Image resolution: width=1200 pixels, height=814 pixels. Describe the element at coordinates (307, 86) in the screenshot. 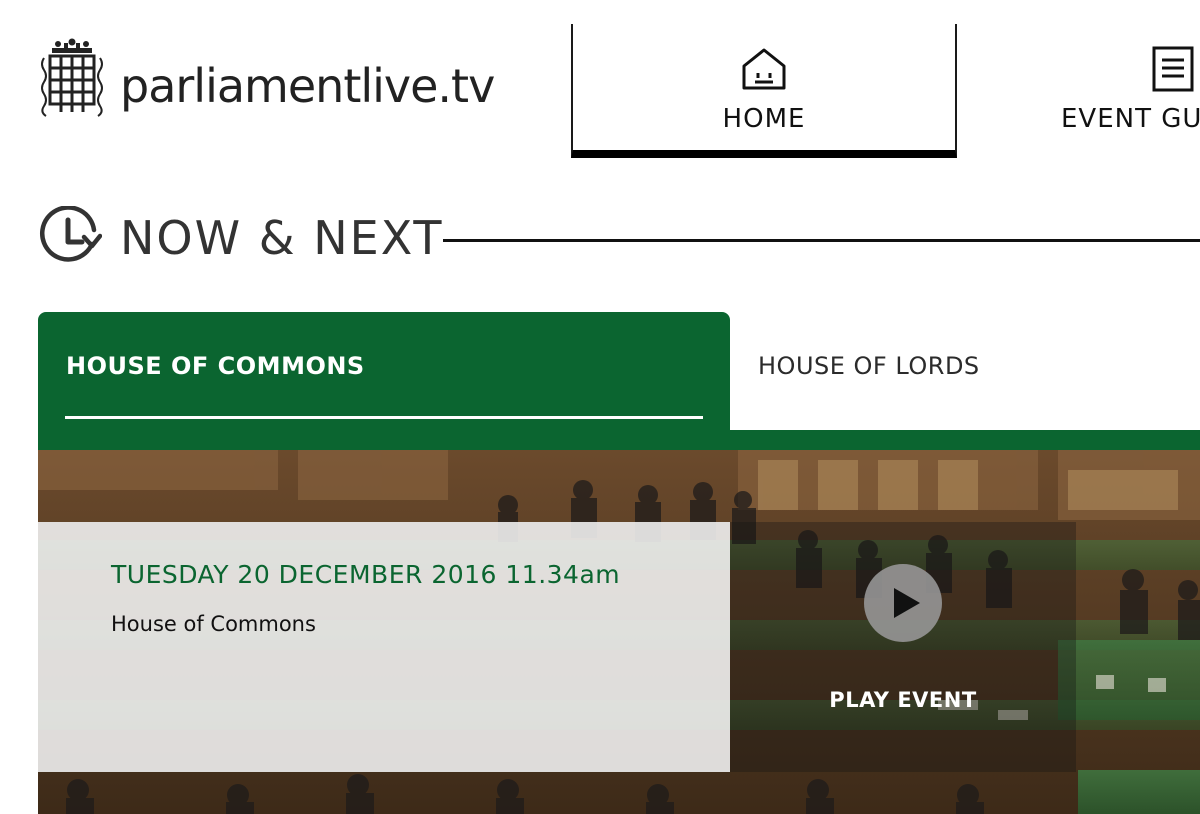

I see `site-name: parliamentlive.tv` at that location.